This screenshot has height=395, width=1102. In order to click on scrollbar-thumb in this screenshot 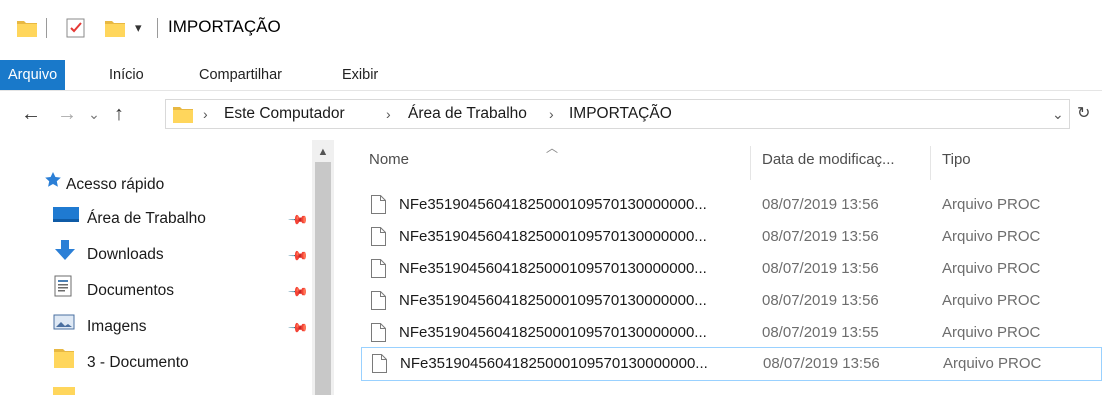, I will do `click(323, 278)`.